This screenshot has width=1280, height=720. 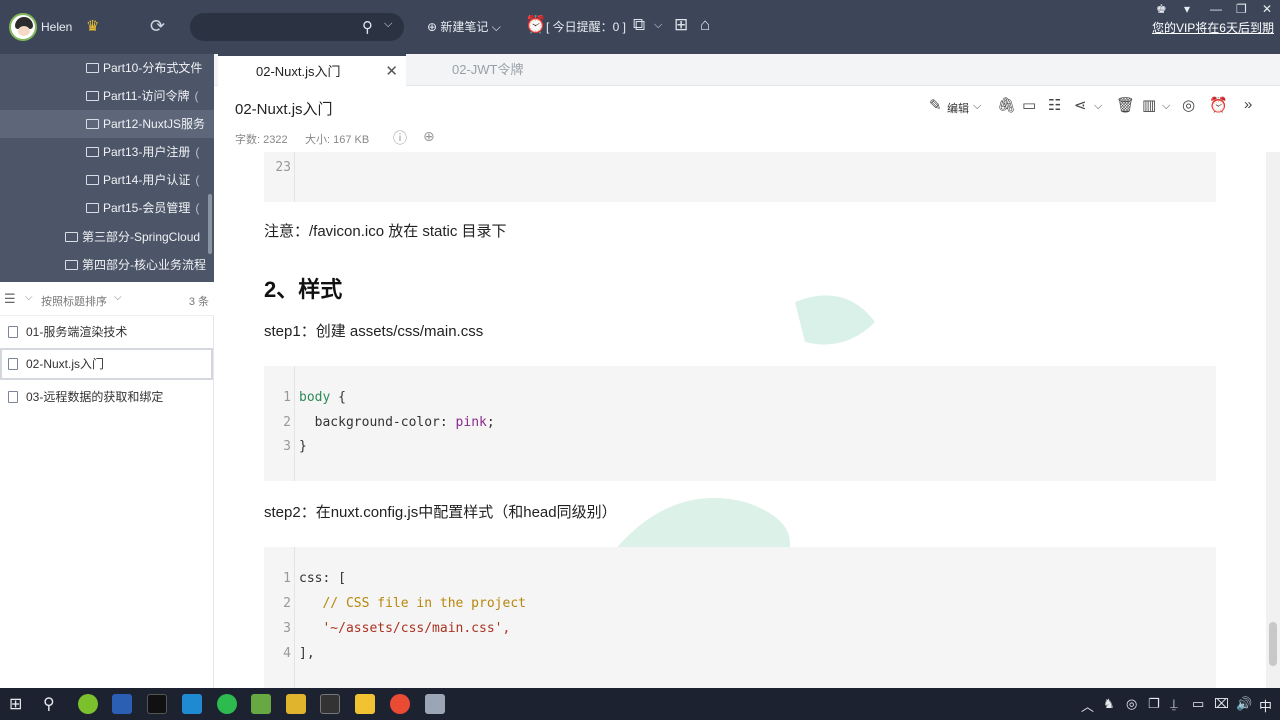 What do you see at coordinates (107, 208) in the screenshot?
I see `tree-item: Part15-会员管理(` at bounding box center [107, 208].